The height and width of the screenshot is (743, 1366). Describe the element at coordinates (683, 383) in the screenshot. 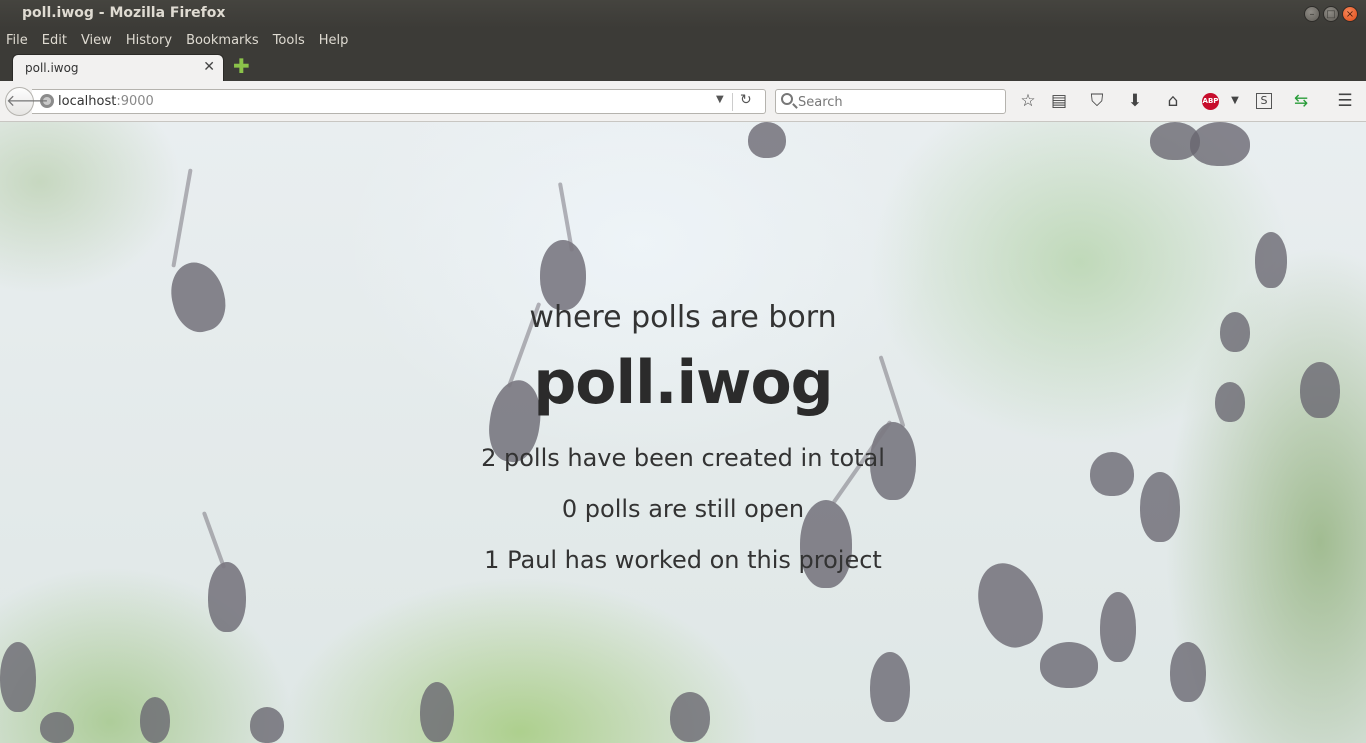

I see `page-title: poll.iwog` at that location.